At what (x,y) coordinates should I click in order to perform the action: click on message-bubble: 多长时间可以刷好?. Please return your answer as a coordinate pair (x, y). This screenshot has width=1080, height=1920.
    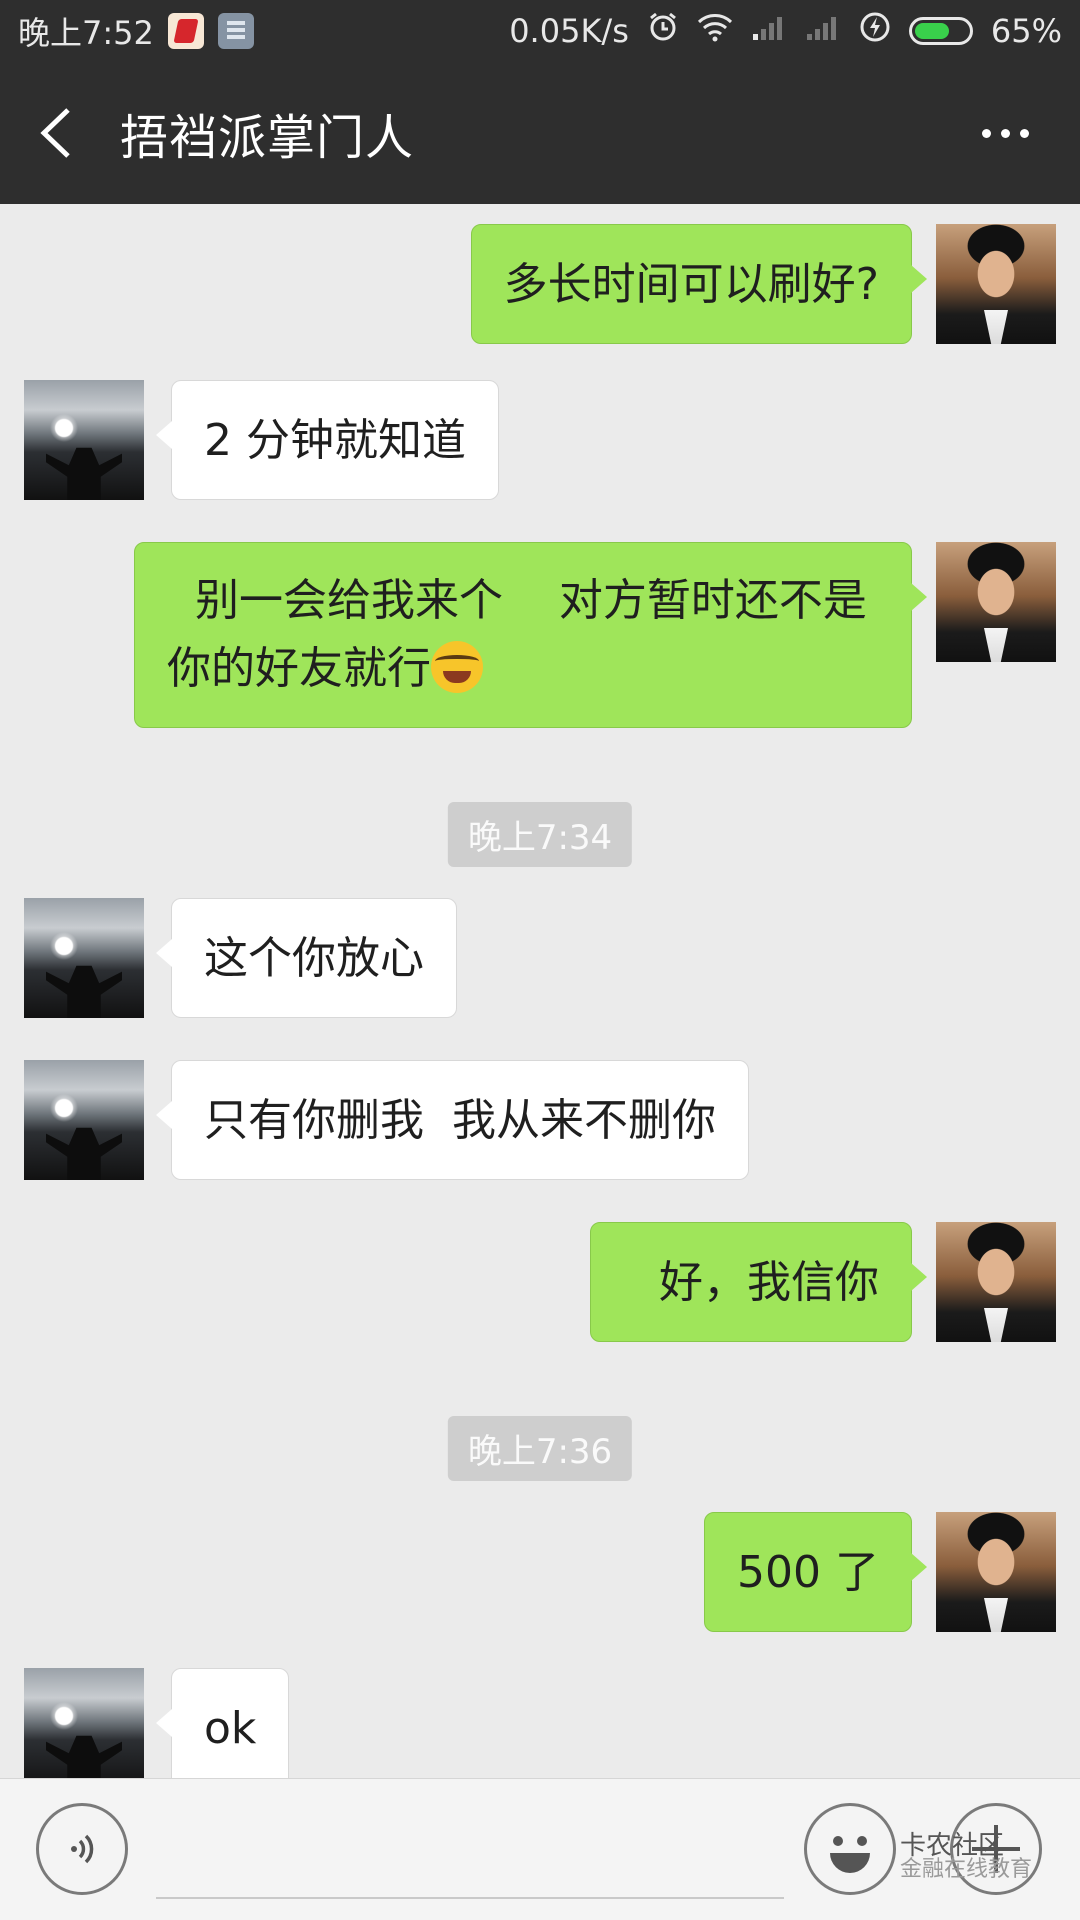
    Looking at the image, I should click on (699, 284).